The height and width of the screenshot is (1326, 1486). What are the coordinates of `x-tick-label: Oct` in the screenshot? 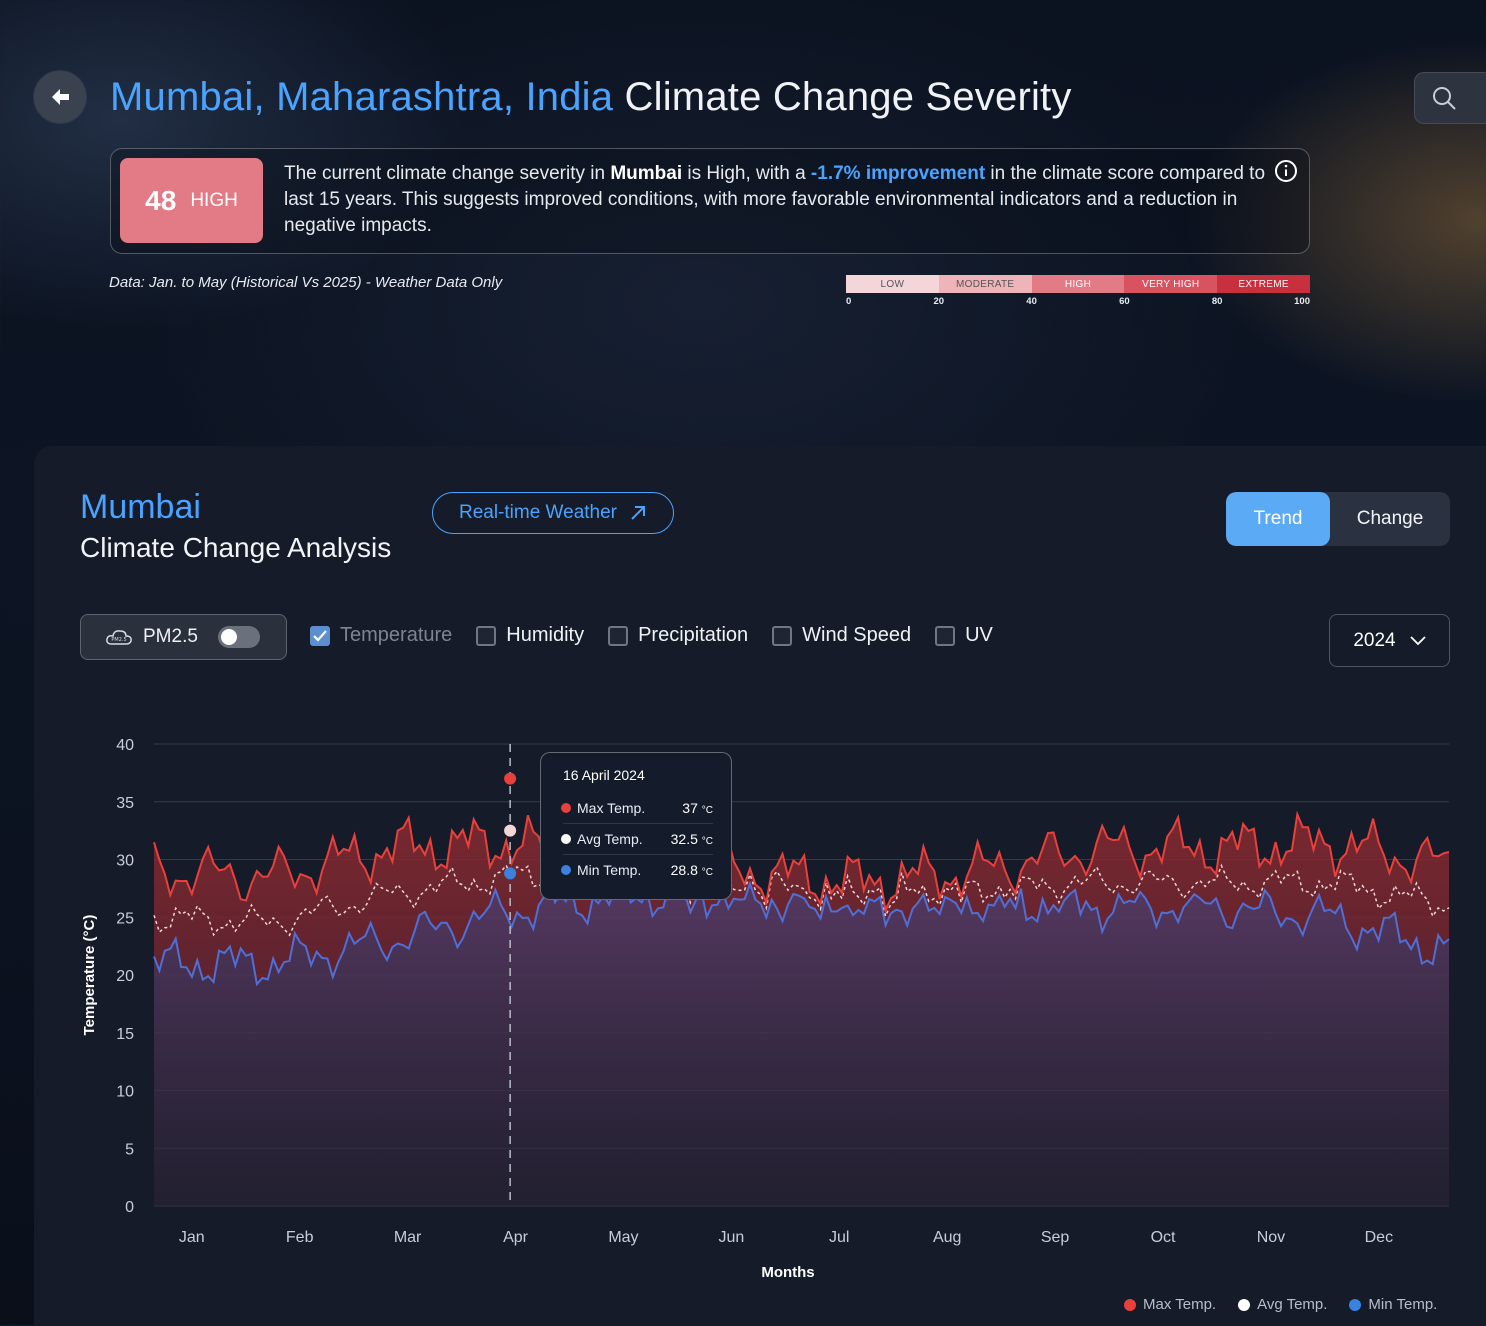 It's located at (1163, 1237).